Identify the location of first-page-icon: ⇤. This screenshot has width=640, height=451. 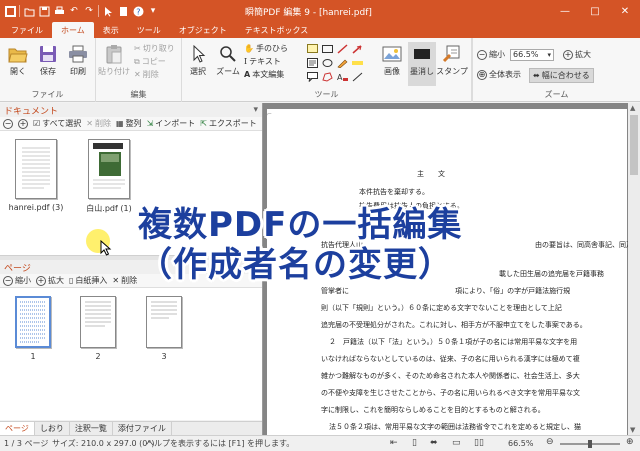
(394, 443).